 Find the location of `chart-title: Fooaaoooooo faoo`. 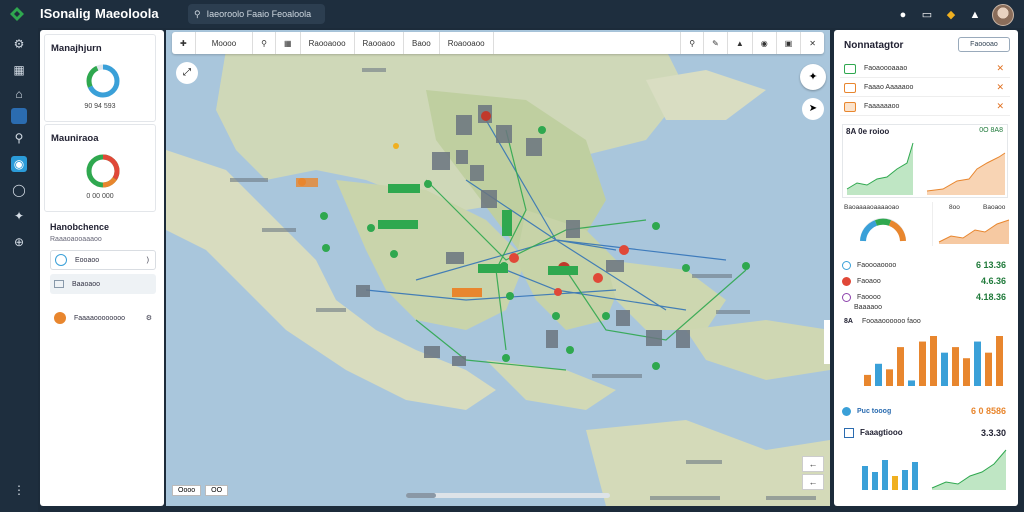

chart-title: Fooaaoooooo faoo is located at coordinates (891, 321).